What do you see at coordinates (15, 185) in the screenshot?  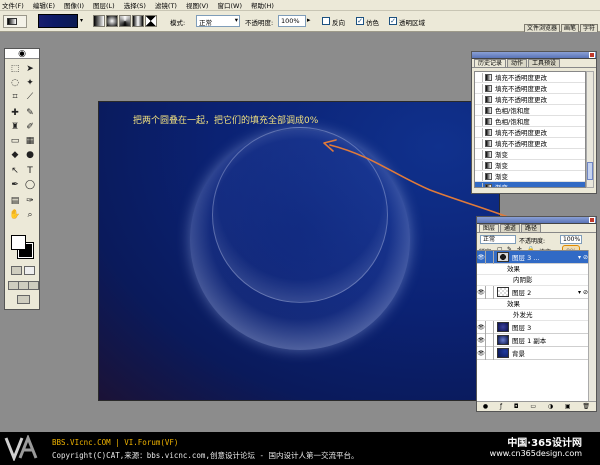 I see `pen-tool-icon: ✒` at bounding box center [15, 185].